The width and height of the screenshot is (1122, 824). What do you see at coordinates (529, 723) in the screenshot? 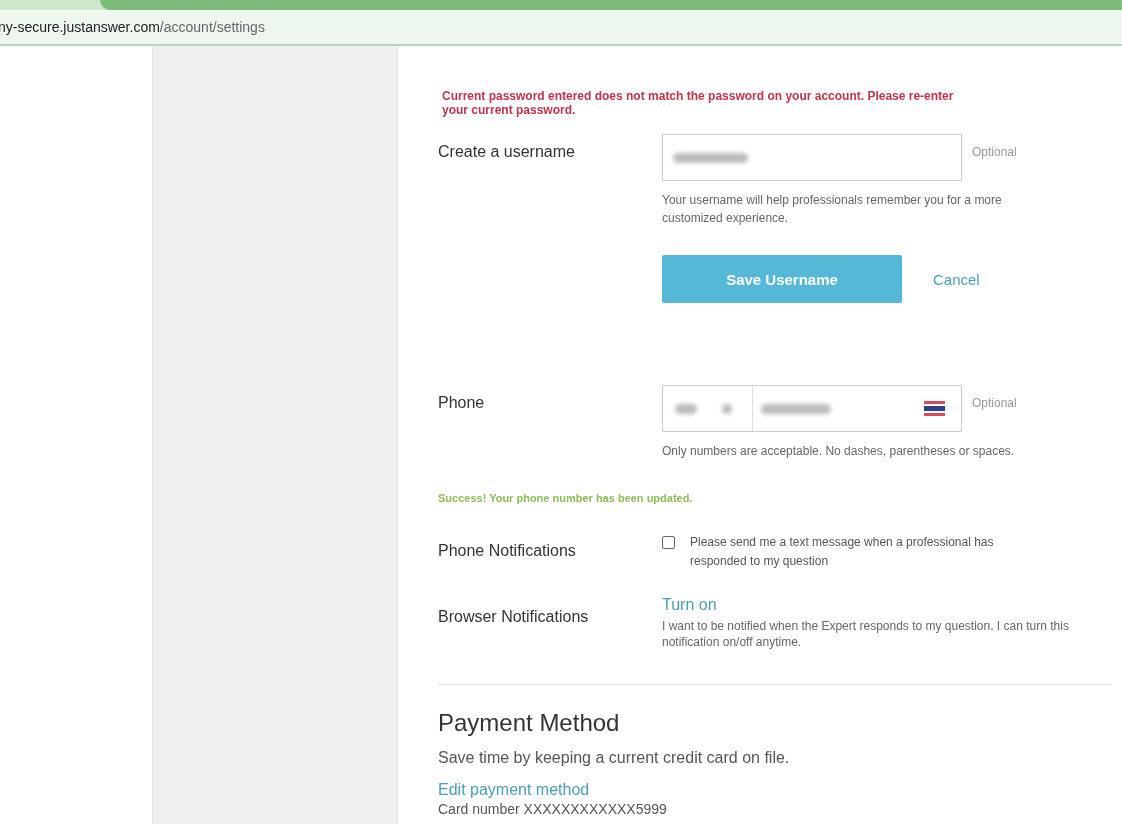
I see `section-title: Payment Method` at bounding box center [529, 723].